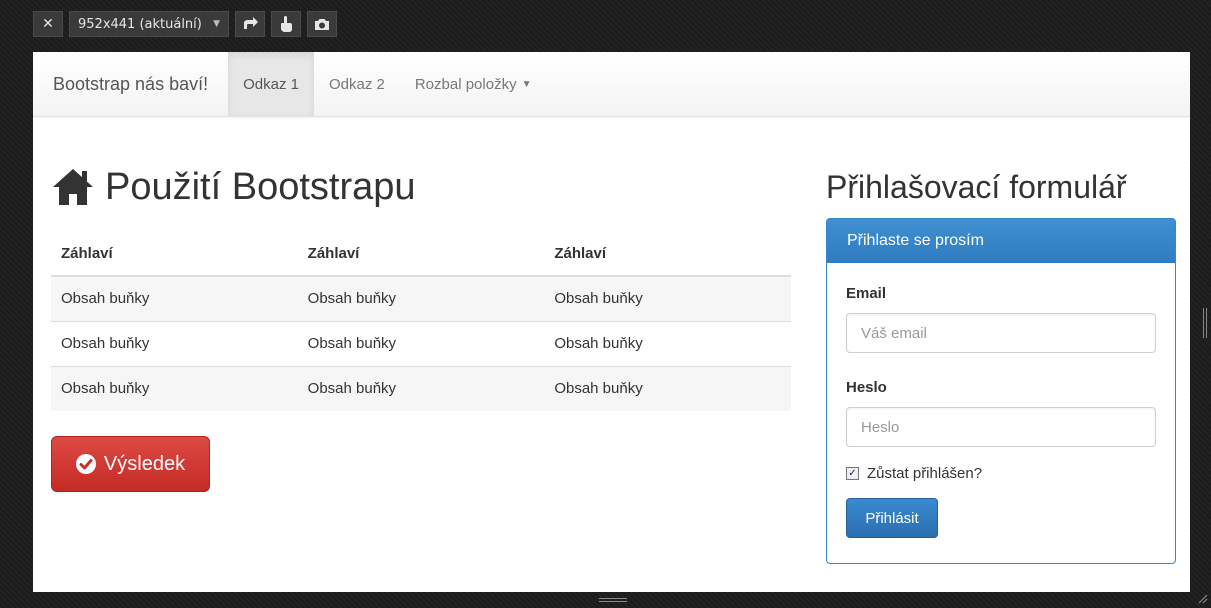 This screenshot has width=1211, height=608. Describe the element at coordinates (130, 84) in the screenshot. I see `navbar-brand: Bootstrap nás baví!` at that location.